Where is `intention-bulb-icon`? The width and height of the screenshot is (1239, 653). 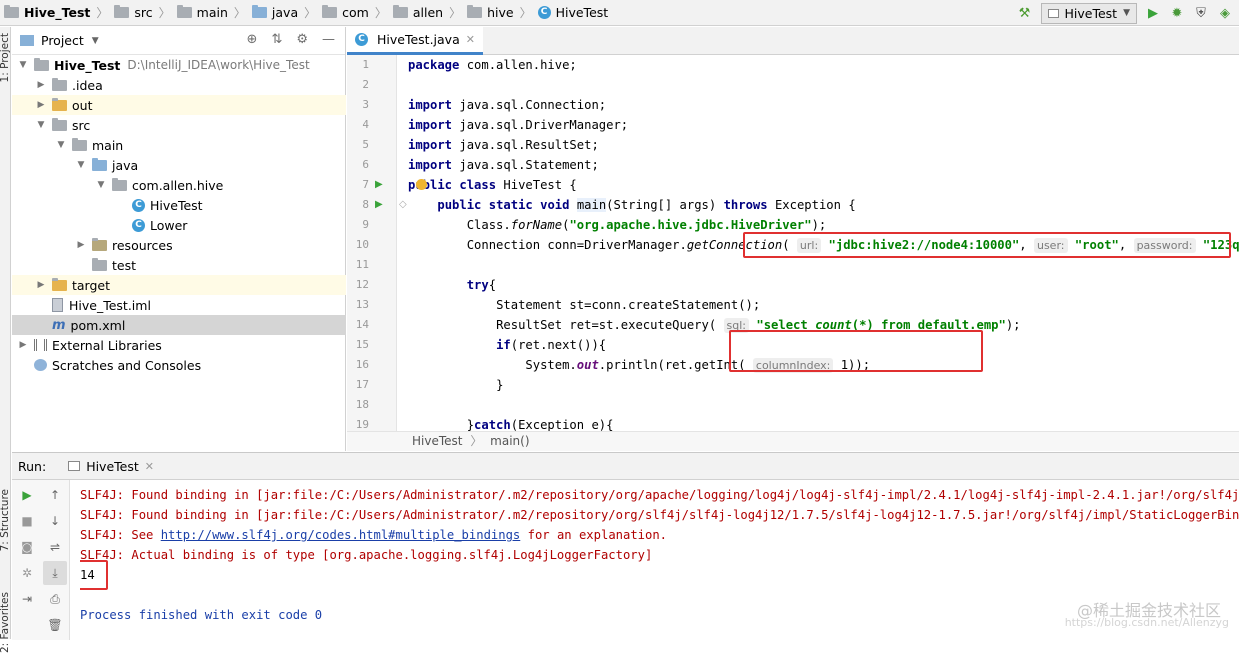
intention-bulb-icon is located at coordinates (421, 184).